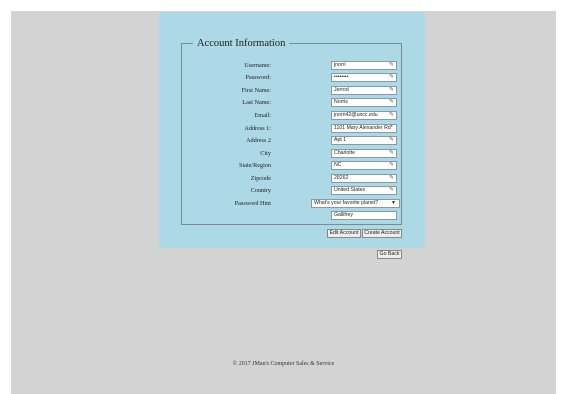 This screenshot has width=567, height=394. What do you see at coordinates (265, 153) in the screenshot?
I see `city-label: City` at bounding box center [265, 153].